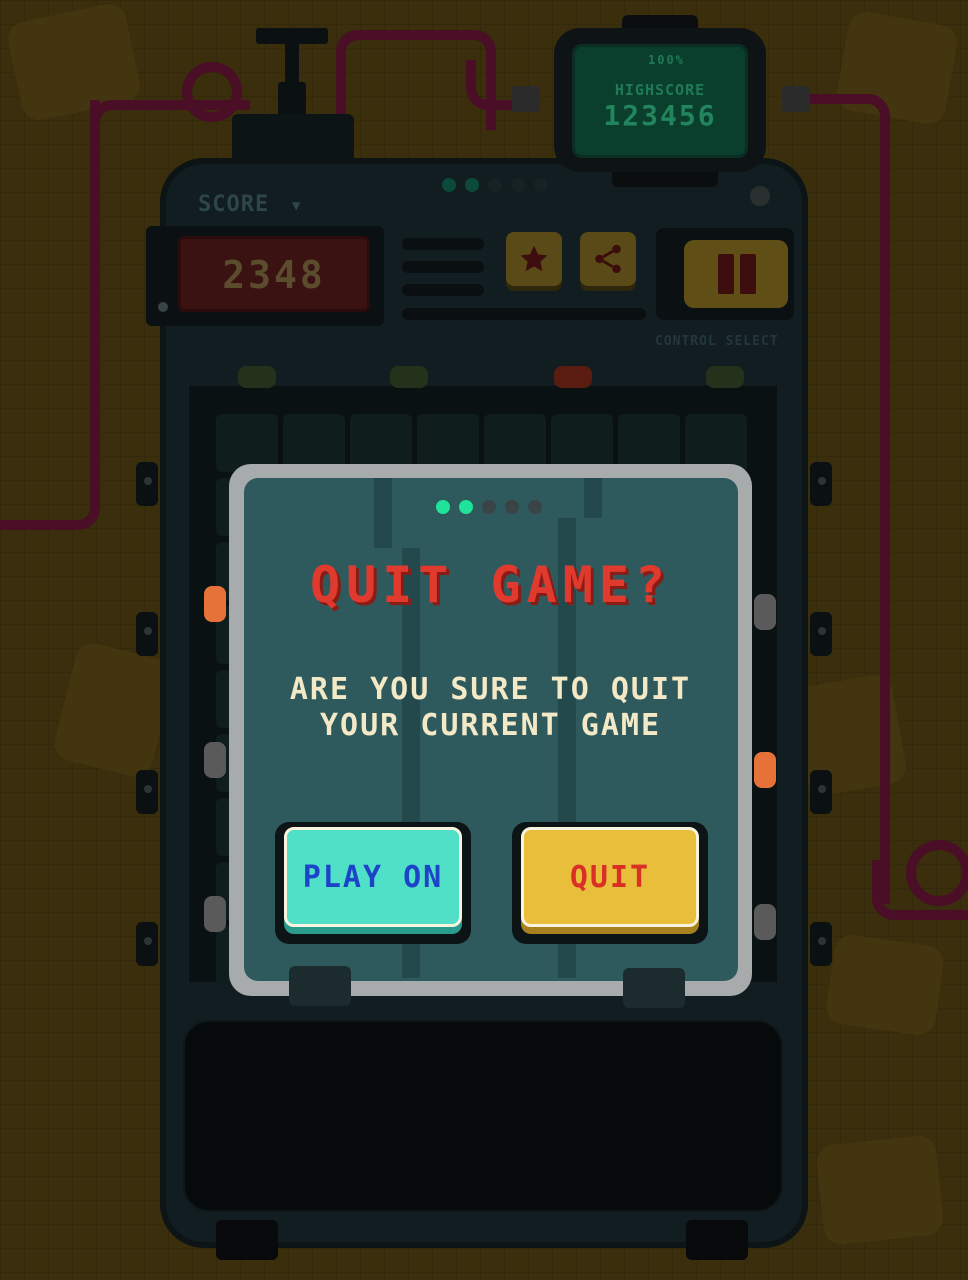 This screenshot has height=1280, width=968. Describe the element at coordinates (483, 1116) in the screenshot. I see `control-panel` at that location.